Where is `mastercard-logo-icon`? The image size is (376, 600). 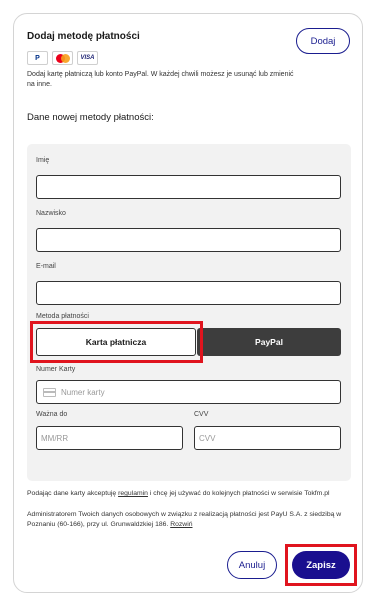
mastercard-logo-icon is located at coordinates (62, 58).